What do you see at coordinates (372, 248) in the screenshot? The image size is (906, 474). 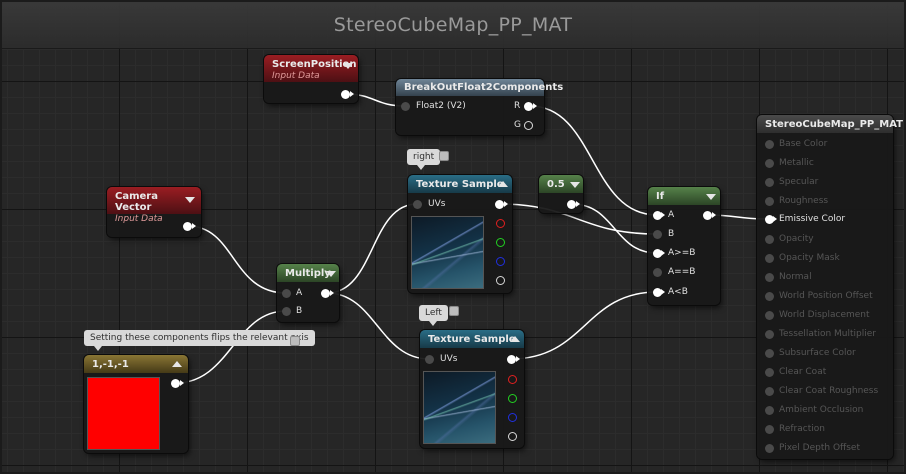 I see `wire-multiply-texright` at bounding box center [372, 248].